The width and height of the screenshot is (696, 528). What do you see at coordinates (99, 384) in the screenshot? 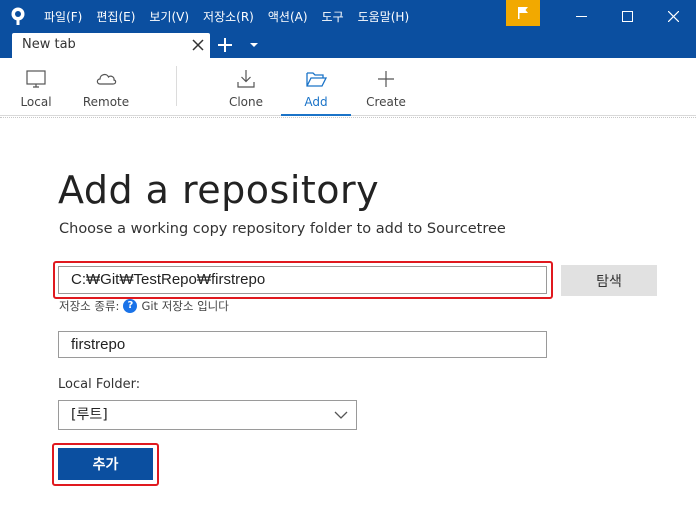
I see `local-folder-label: Local Folder:` at bounding box center [99, 384].